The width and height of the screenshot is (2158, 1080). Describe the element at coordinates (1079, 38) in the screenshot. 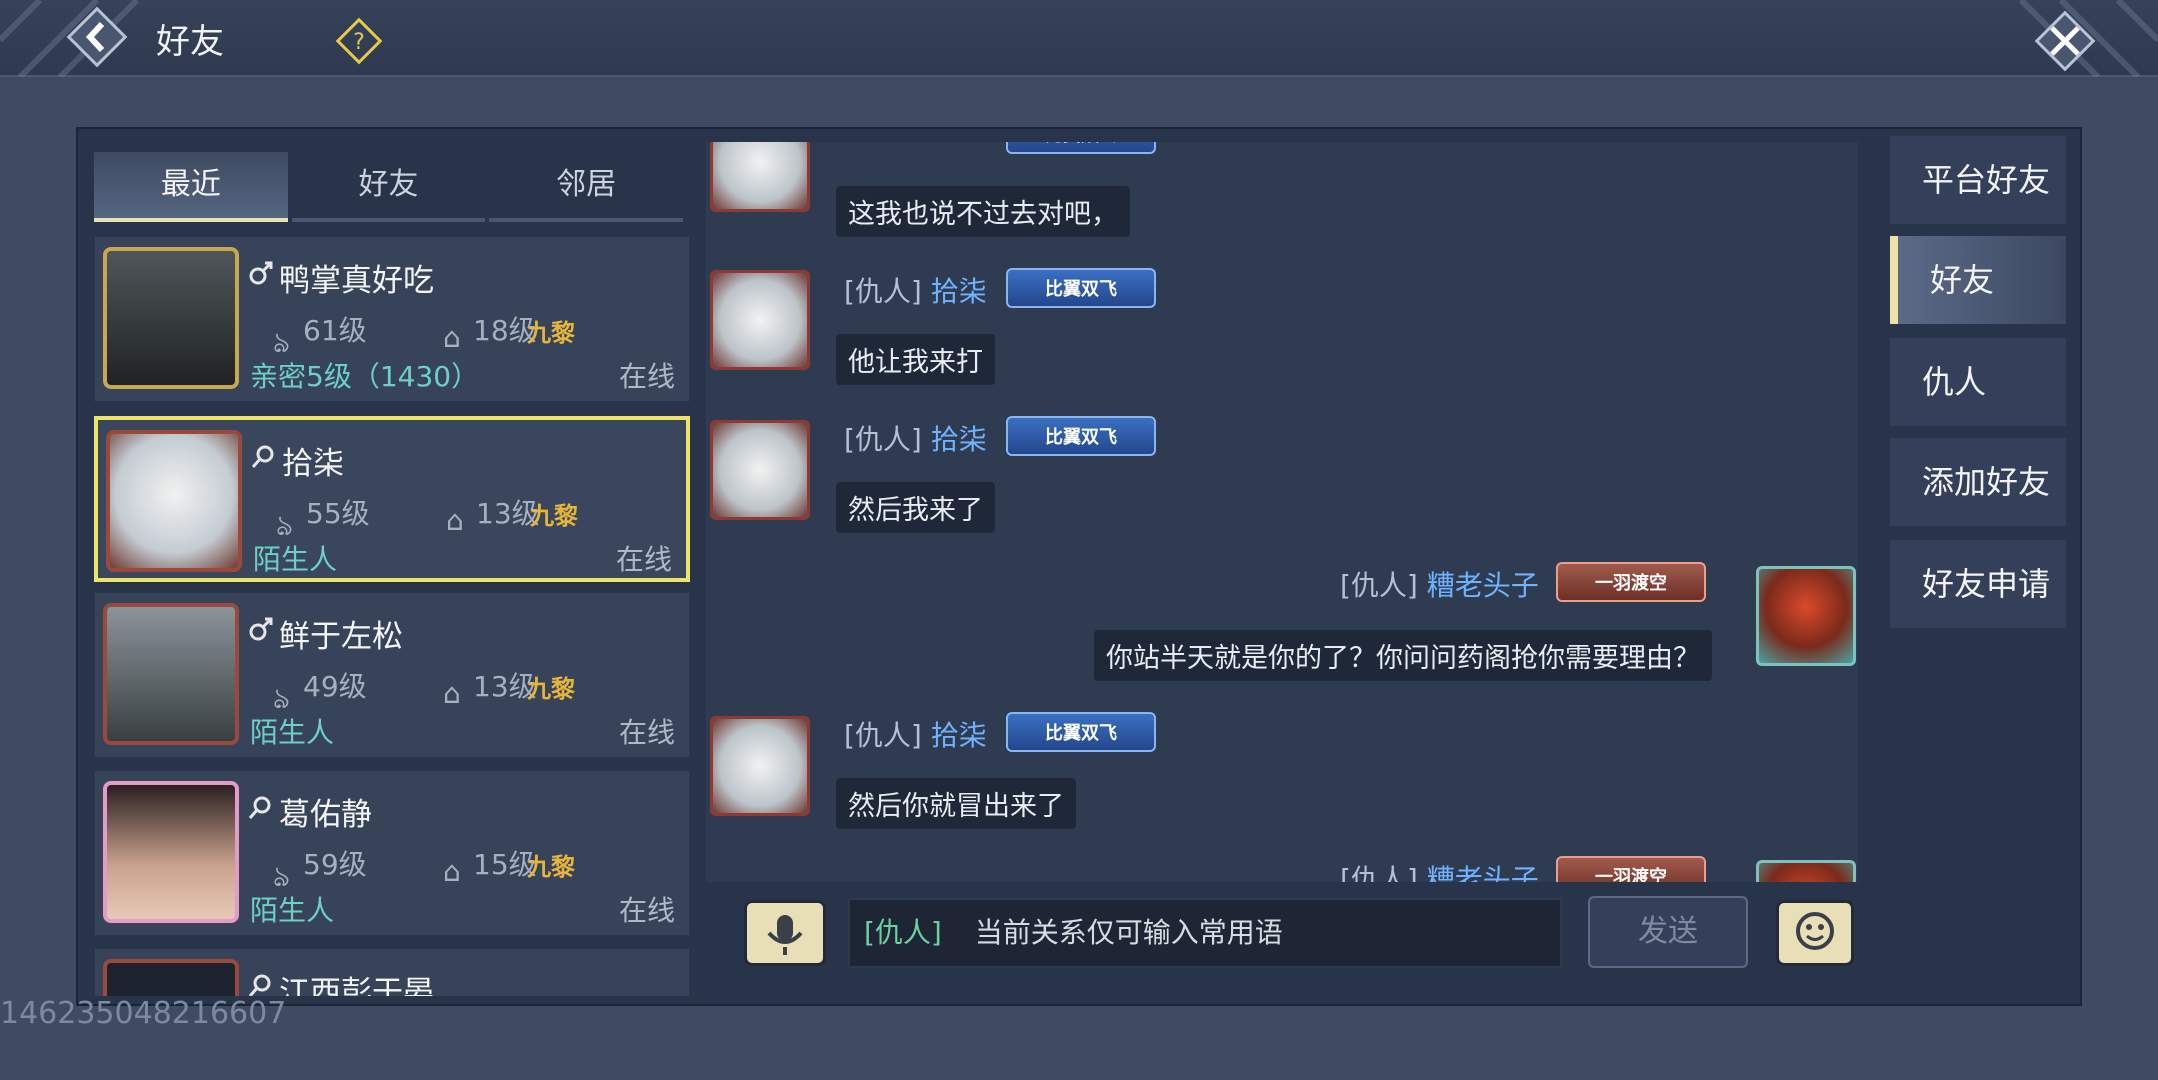

I see `top-bar: 好友 ?` at that location.